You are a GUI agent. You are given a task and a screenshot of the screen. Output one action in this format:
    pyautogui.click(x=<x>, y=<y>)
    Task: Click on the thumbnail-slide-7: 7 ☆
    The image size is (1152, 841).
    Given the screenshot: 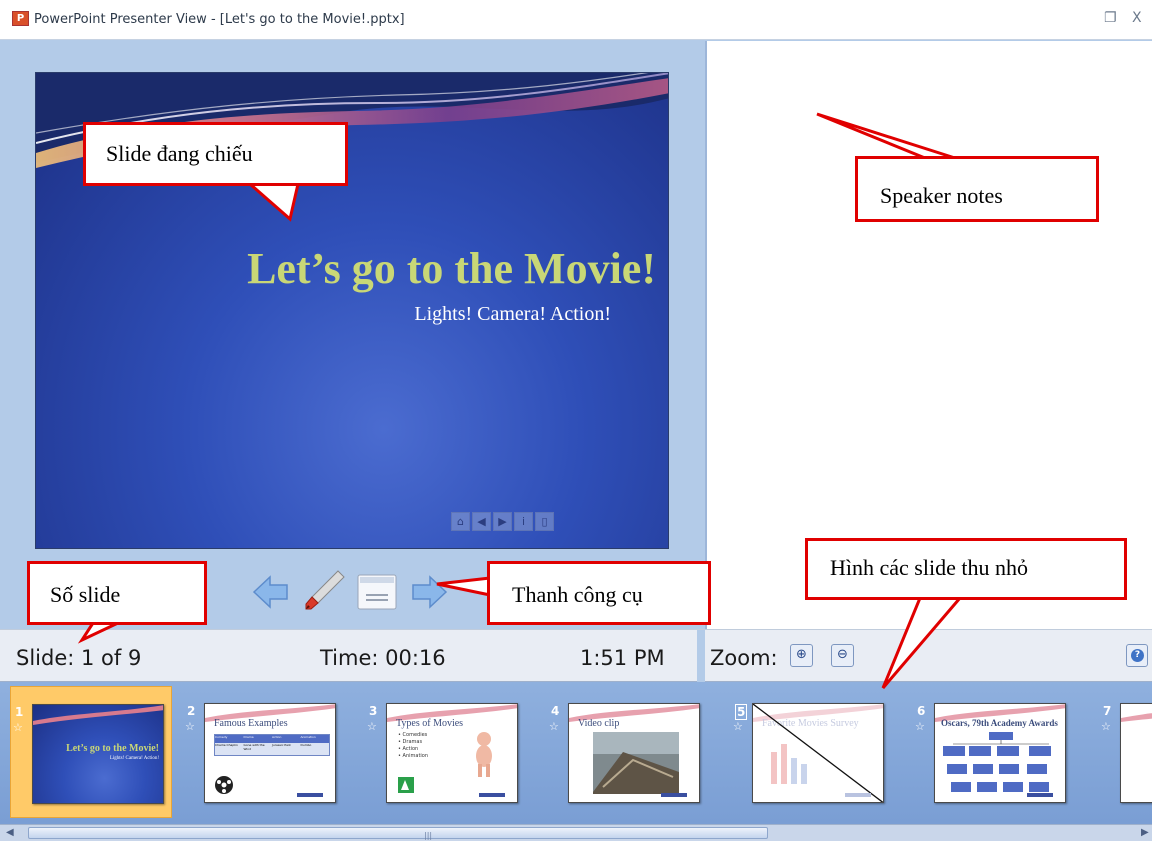 What is the action you would take?
    pyautogui.click(x=1125, y=752)
    